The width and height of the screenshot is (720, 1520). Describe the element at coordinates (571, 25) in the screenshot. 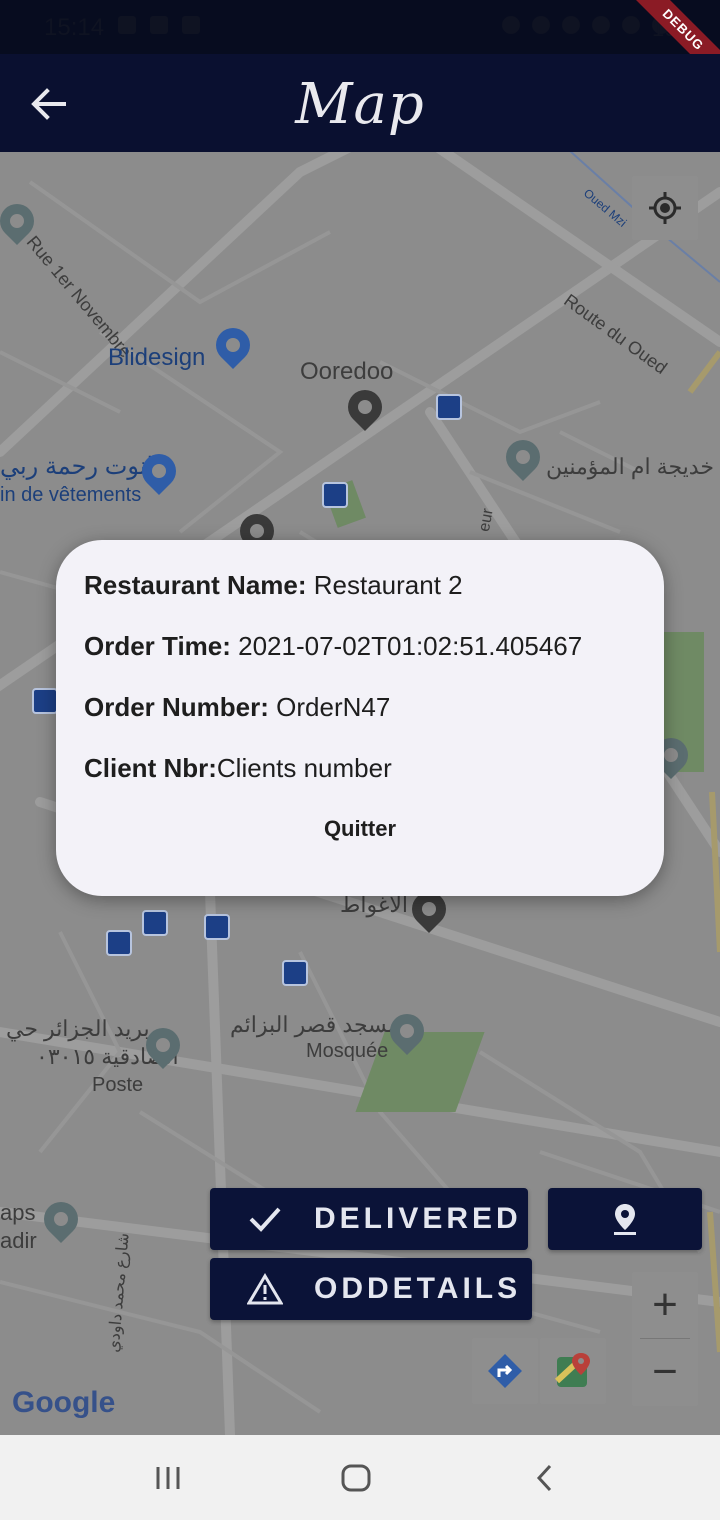

I see `location-icon` at that location.